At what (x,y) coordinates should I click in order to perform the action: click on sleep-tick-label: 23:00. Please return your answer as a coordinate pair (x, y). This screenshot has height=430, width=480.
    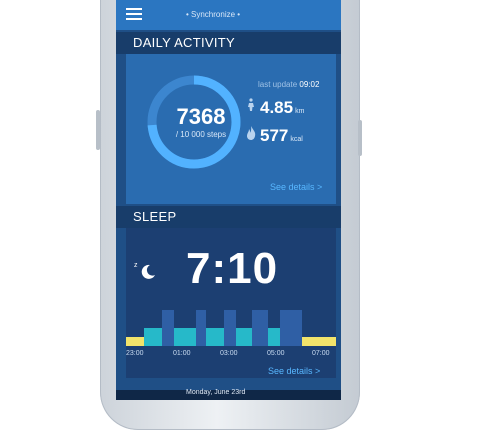
    Looking at the image, I should click on (135, 353).